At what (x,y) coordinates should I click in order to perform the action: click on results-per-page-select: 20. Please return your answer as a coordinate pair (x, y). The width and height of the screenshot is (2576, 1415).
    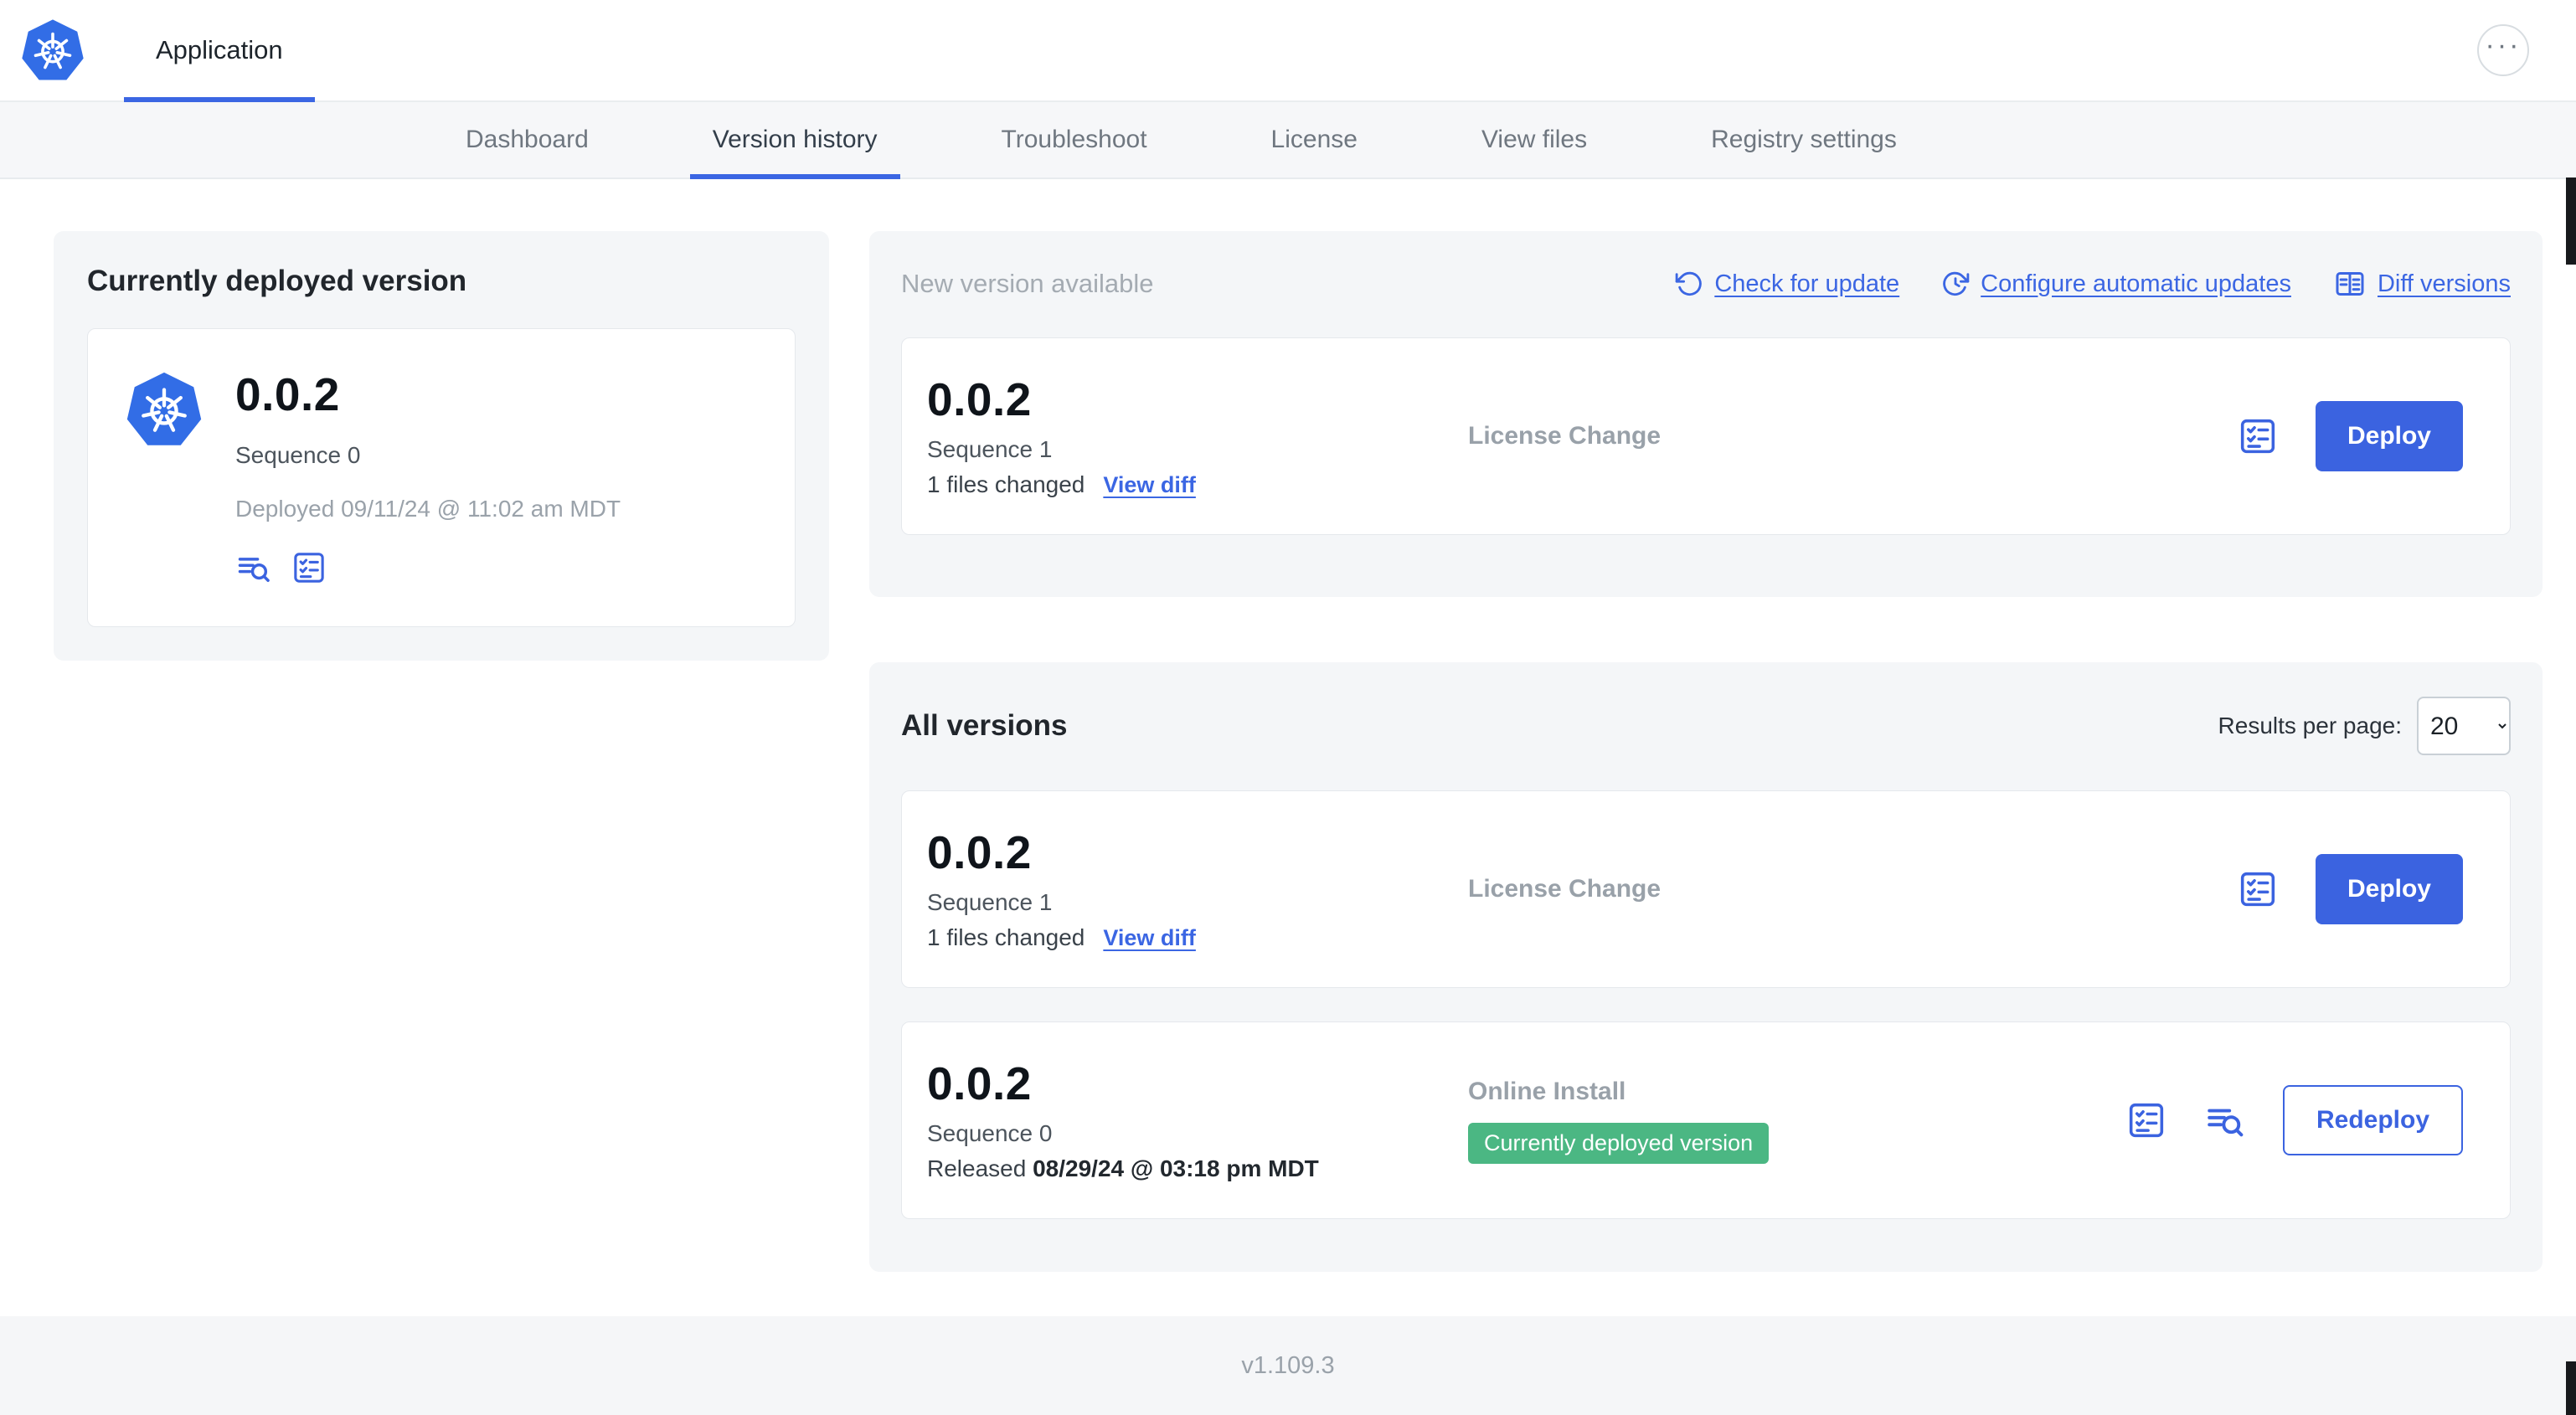
    Looking at the image, I should click on (2464, 726).